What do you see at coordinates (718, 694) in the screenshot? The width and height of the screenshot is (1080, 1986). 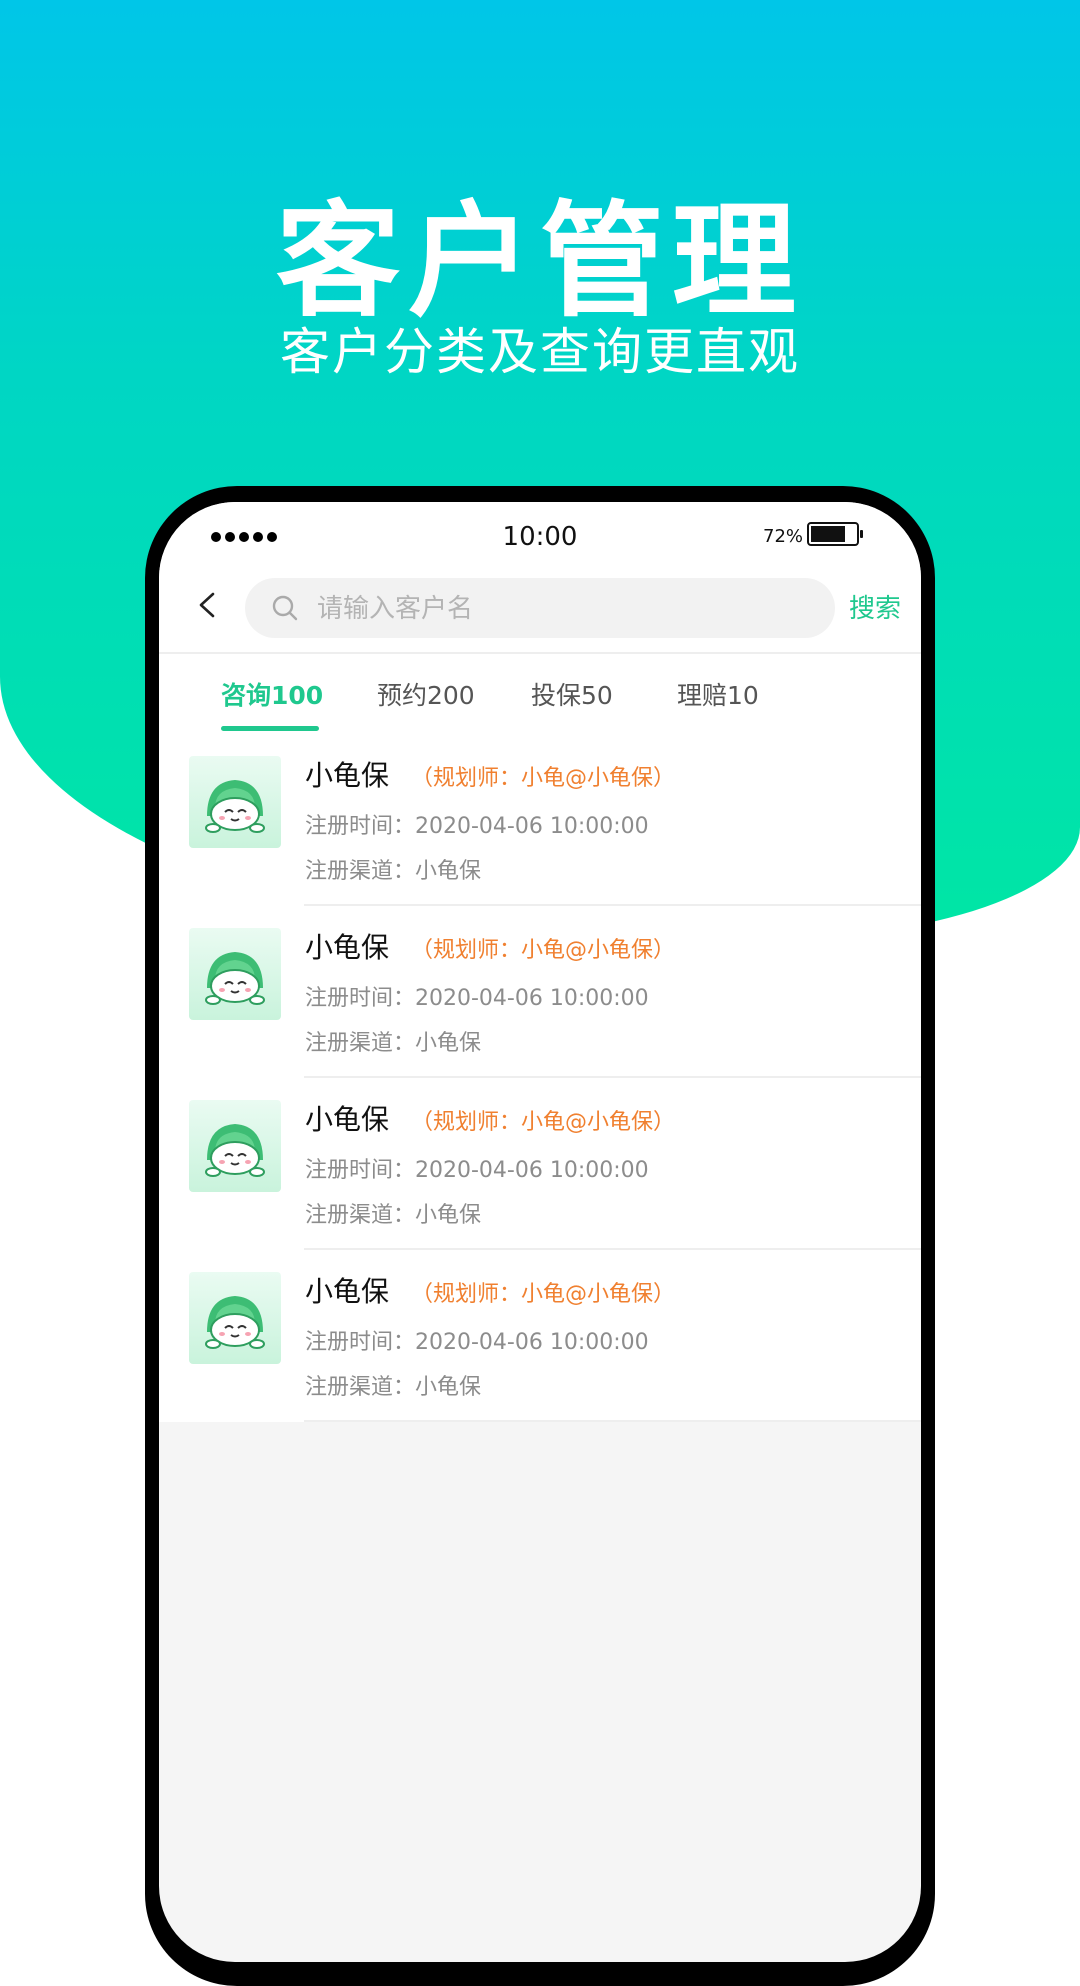 I see `tab-claim: 理赔10` at bounding box center [718, 694].